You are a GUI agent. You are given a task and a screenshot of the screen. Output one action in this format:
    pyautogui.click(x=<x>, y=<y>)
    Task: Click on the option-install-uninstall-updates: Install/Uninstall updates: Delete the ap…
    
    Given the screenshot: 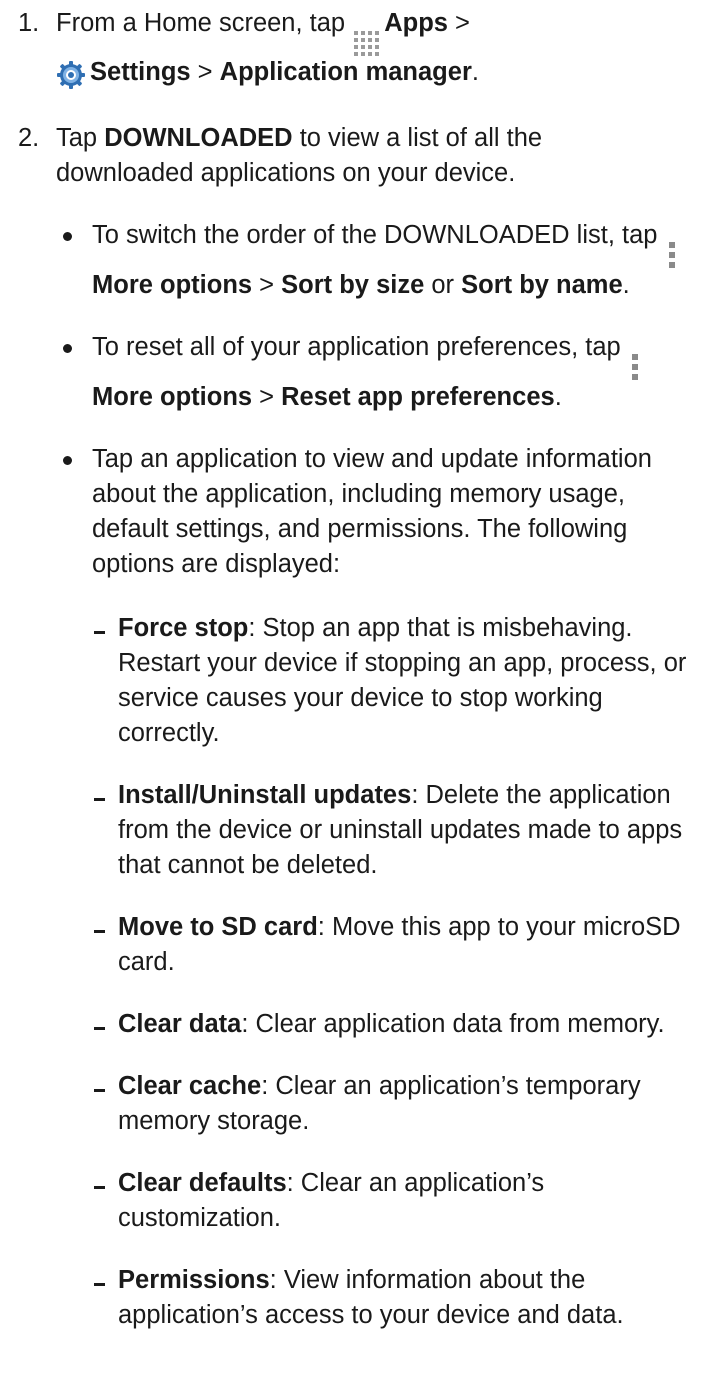 What is the action you would take?
    pyautogui.click(x=350, y=830)
    